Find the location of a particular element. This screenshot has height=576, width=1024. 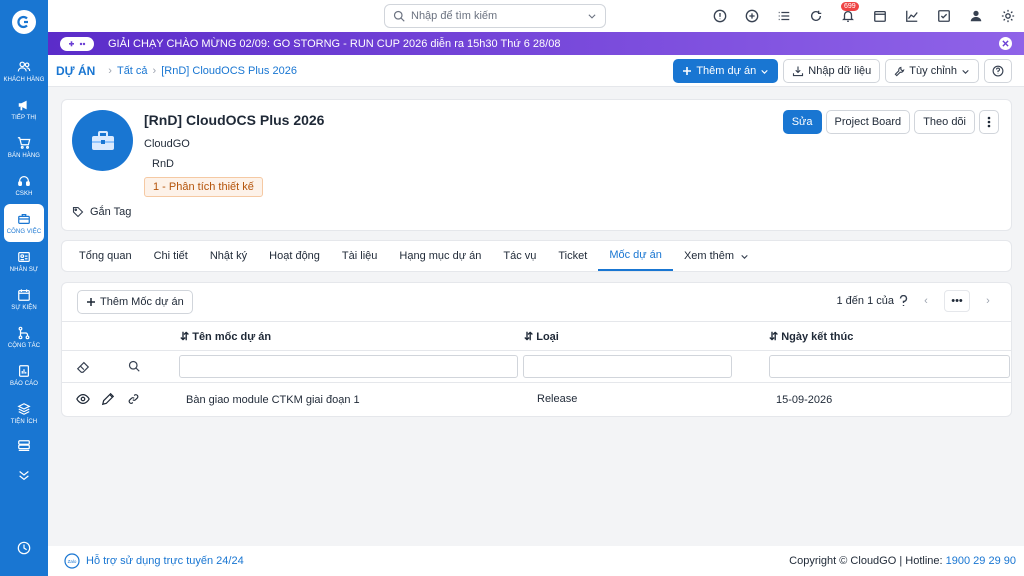

table-header: ⇵ Tên mốc dự án ⇵ Loại ⇵ Ngày kết thúc is located at coordinates (536, 336).